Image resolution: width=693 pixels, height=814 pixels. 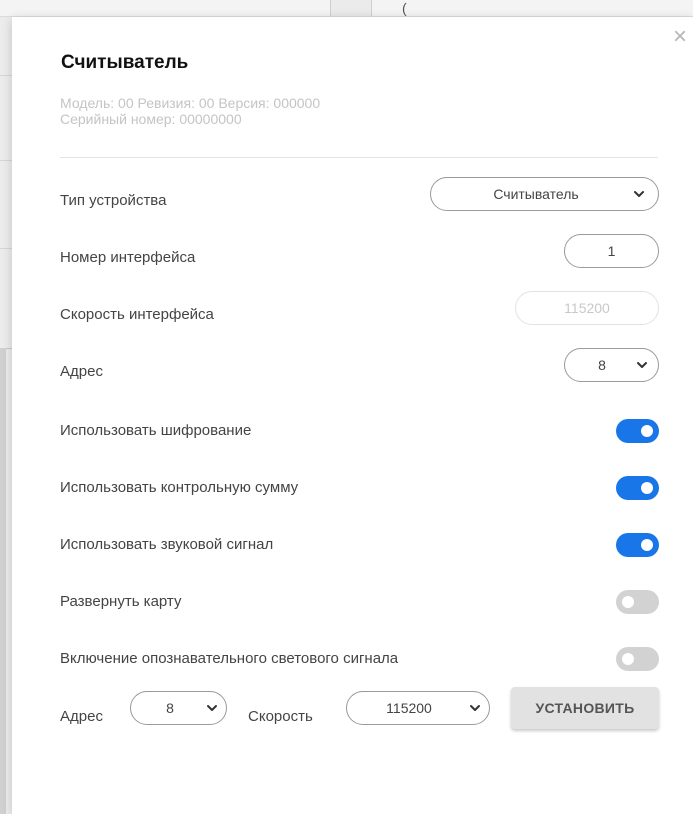 I want to click on device-type-value: Считыватель, so click(x=536, y=194).